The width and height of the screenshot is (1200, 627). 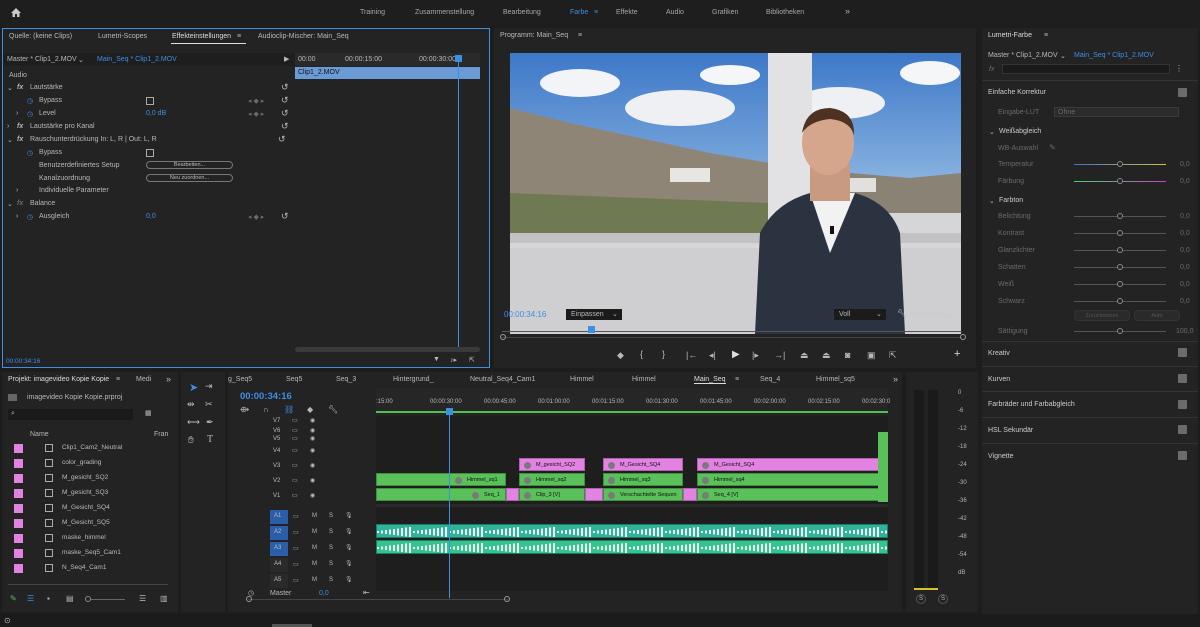 I want to click on level-value: 0,0 dB, so click(x=156, y=113).